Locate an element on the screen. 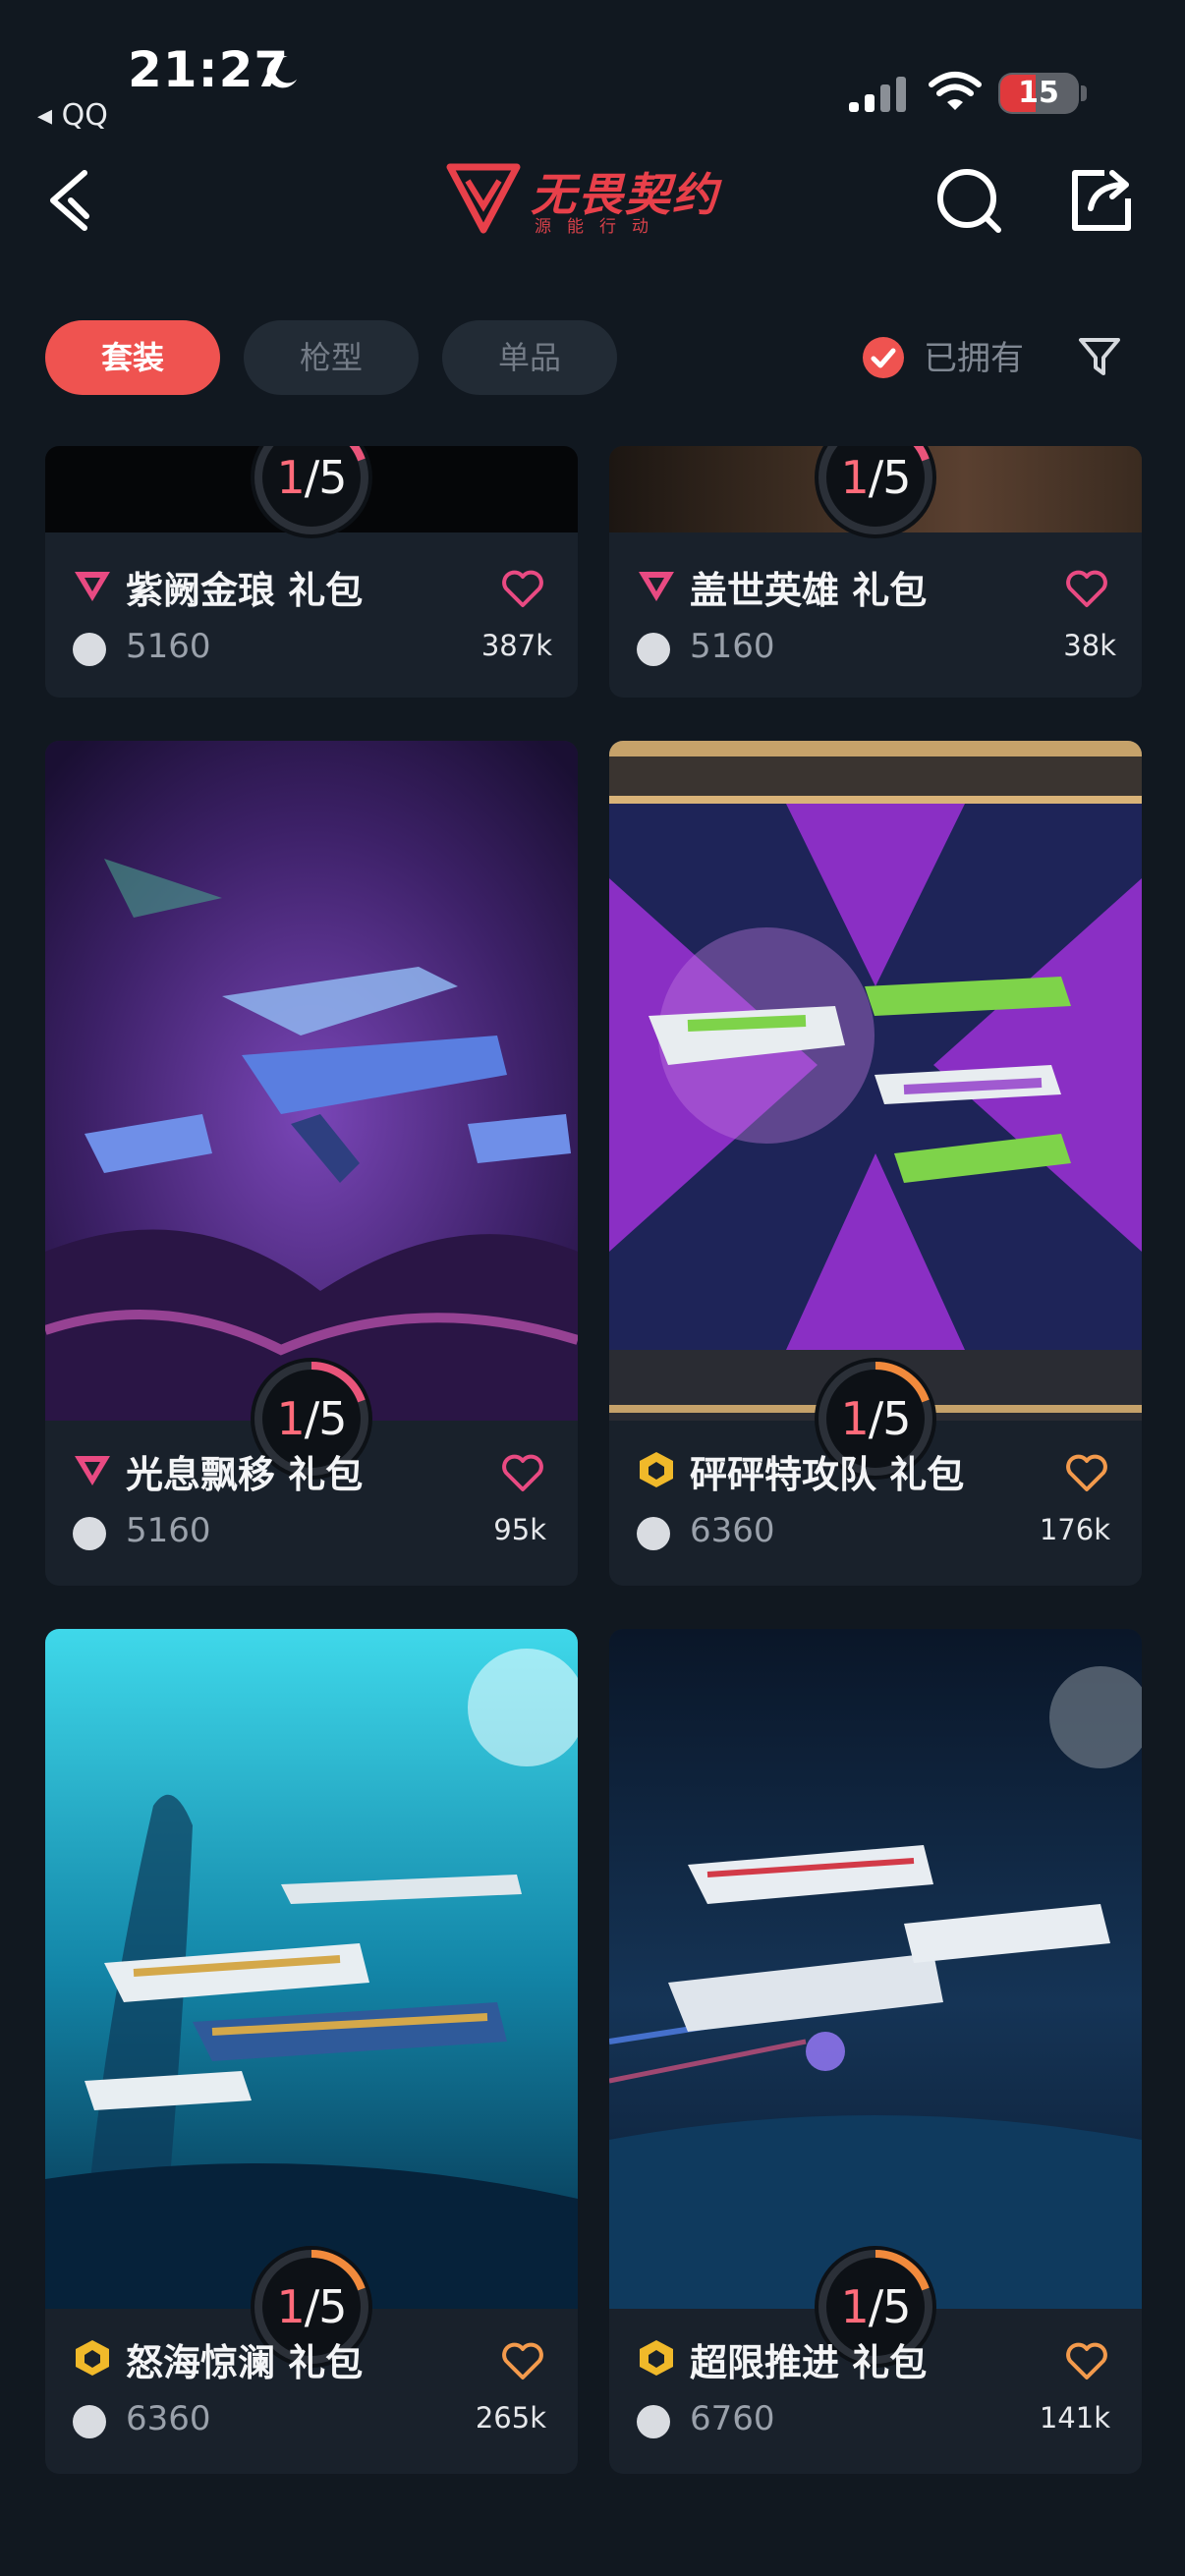  card-likes: 176k is located at coordinates (1075, 1529).